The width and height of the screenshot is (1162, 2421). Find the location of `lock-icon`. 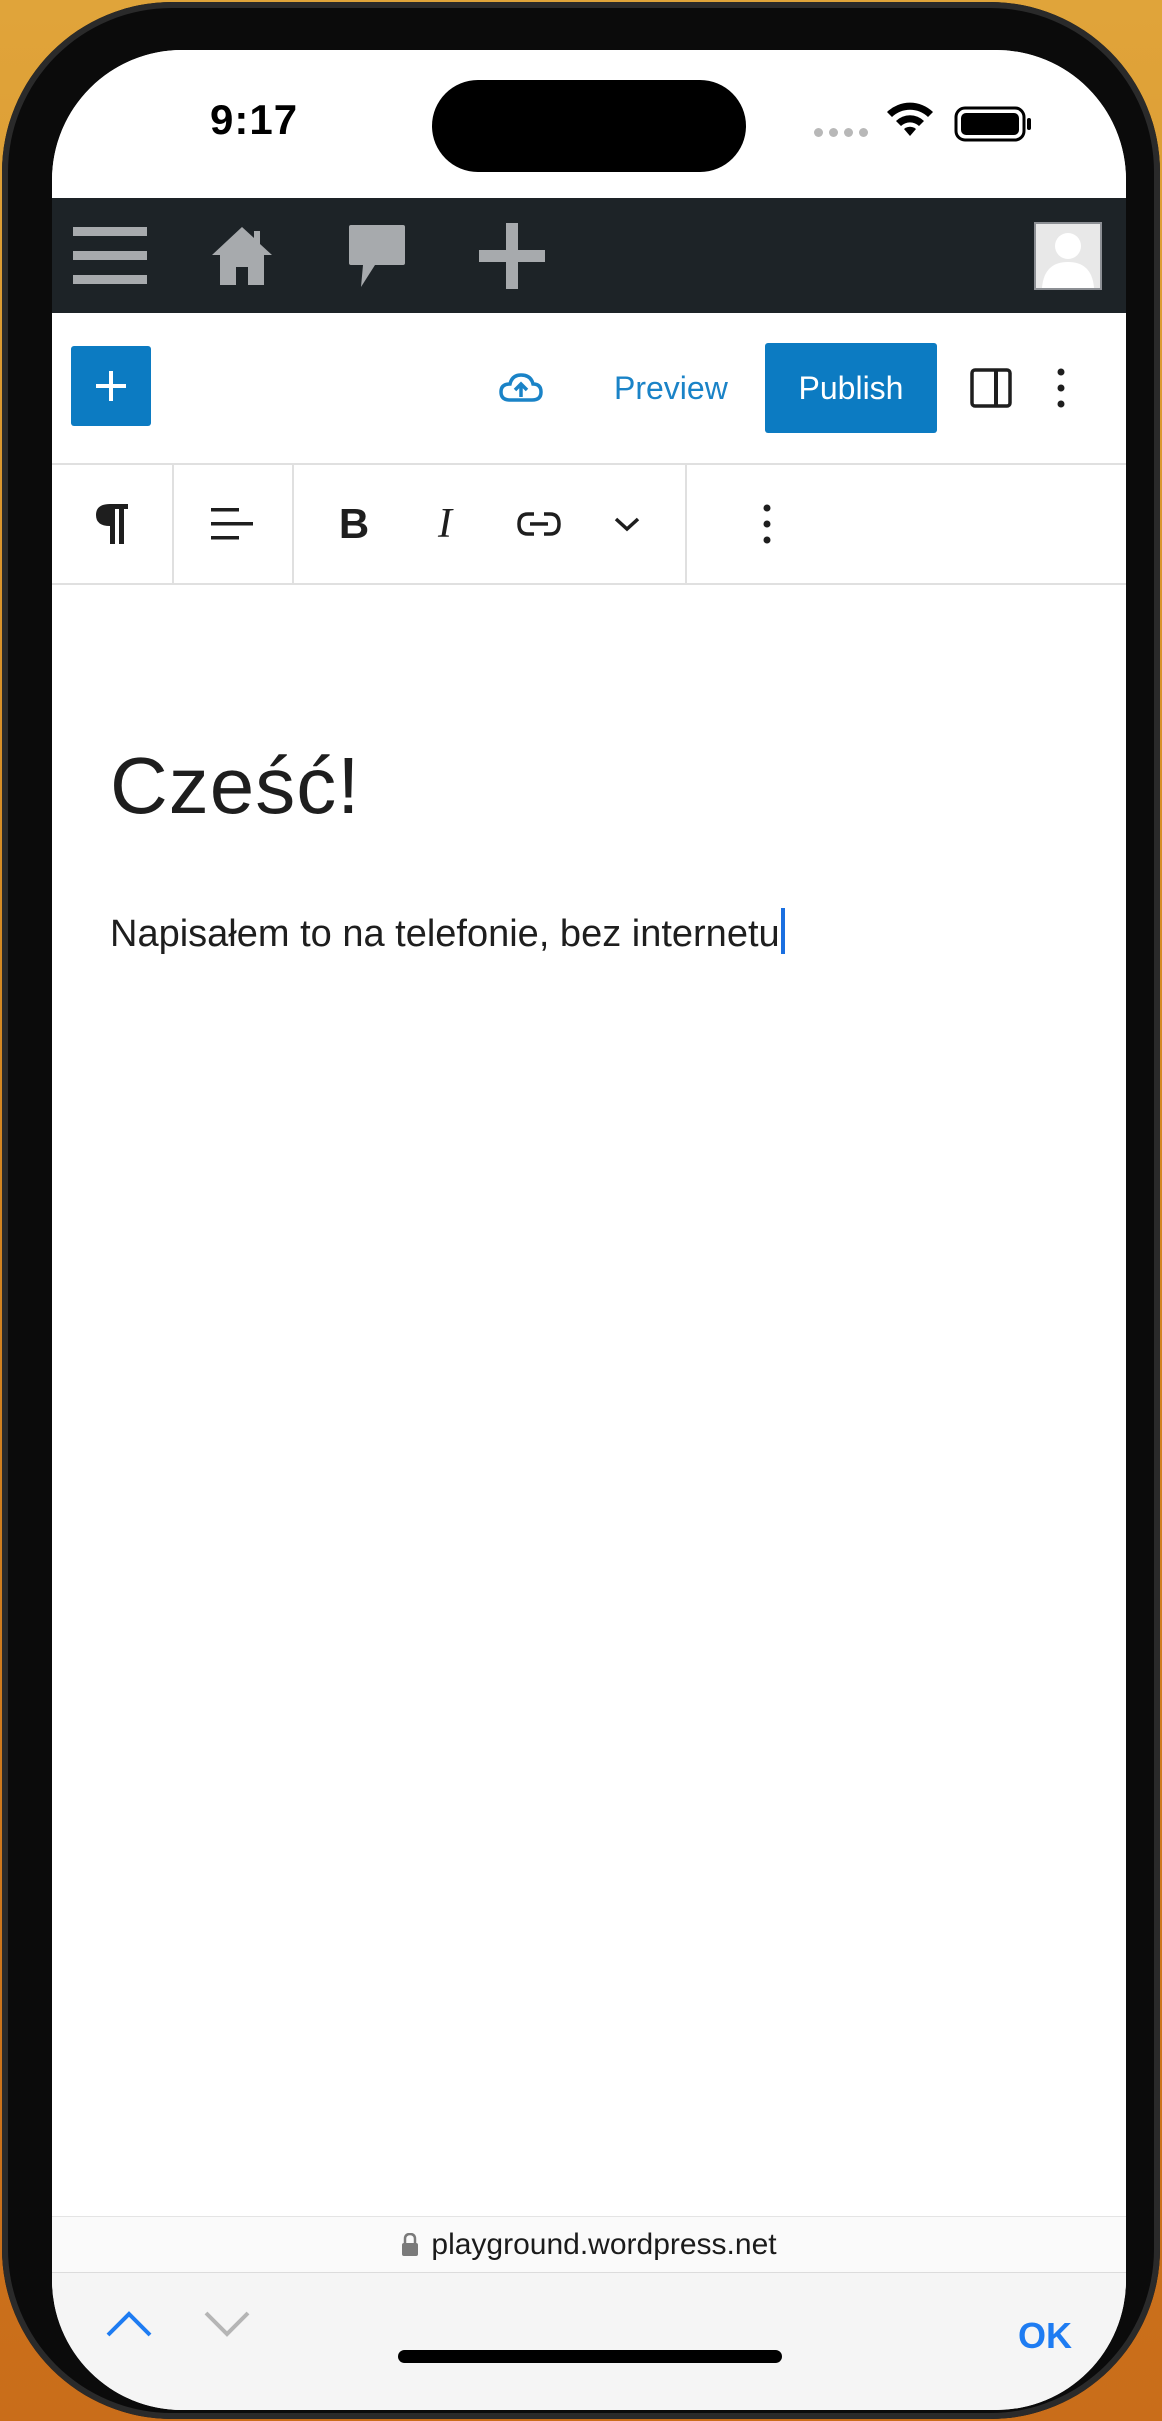

lock-icon is located at coordinates (410, 2244).